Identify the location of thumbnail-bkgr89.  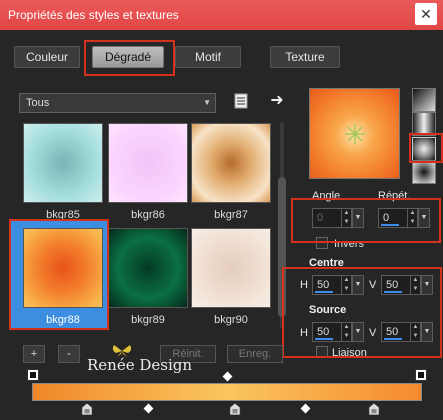
(148, 268).